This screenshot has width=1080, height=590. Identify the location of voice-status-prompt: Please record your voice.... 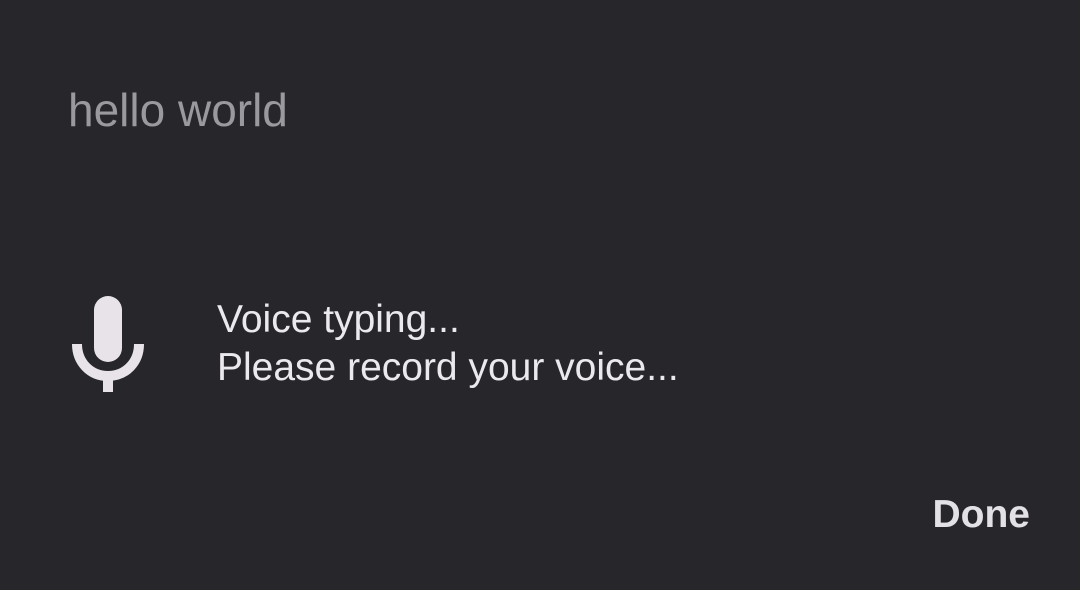
(448, 367).